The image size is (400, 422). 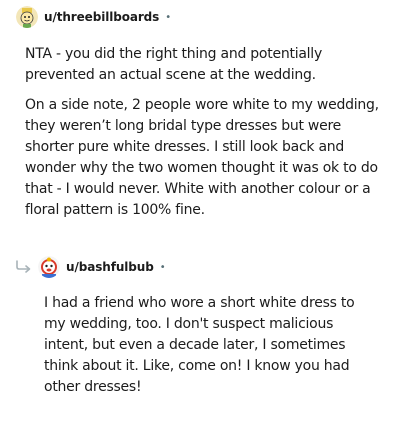 I want to click on comment-header: u/threebillboards •, so click(x=93, y=17).